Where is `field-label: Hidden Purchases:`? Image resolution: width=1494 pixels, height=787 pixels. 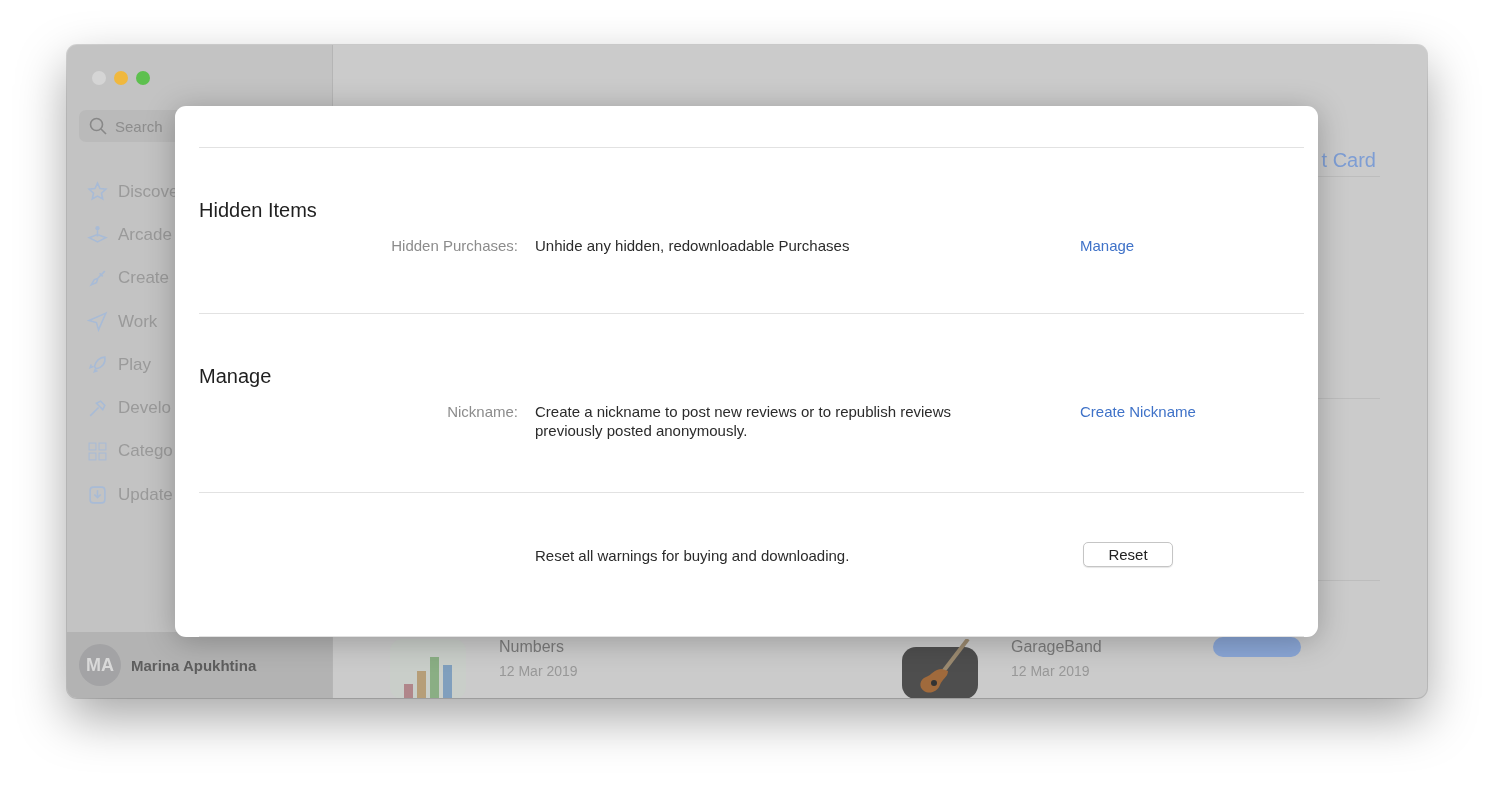 field-label: Hidden Purchases: is located at coordinates (454, 245).